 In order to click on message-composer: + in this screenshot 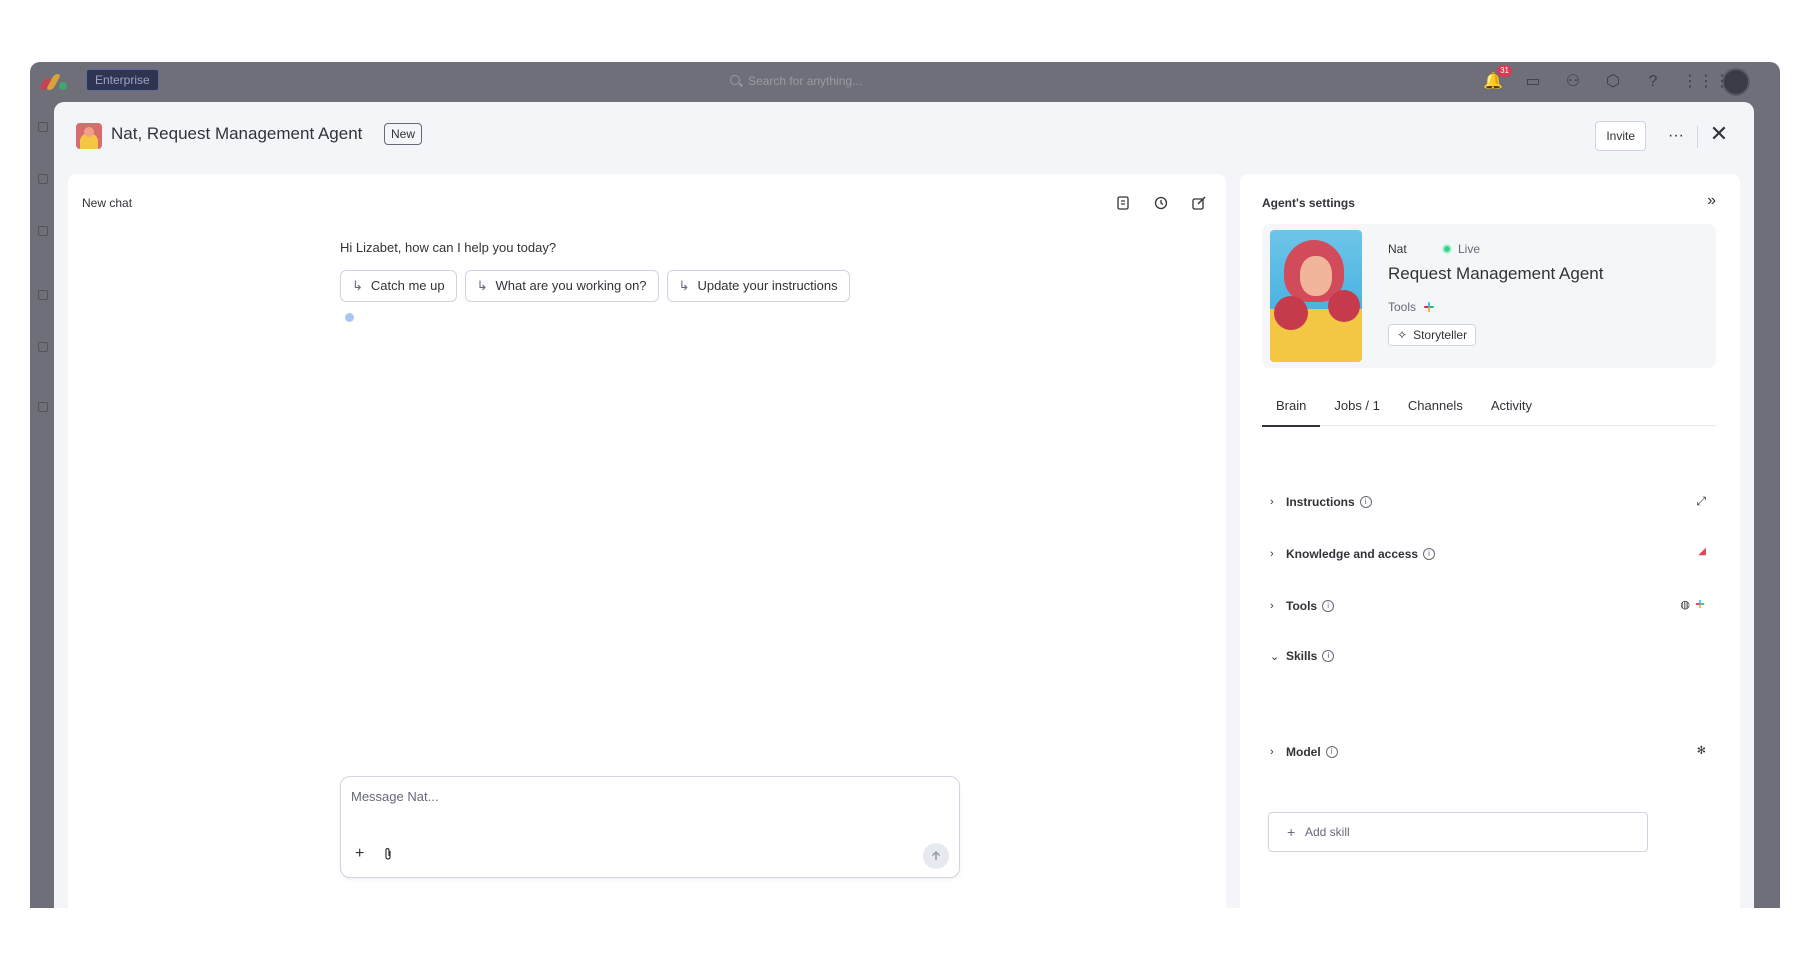, I will do `click(650, 827)`.